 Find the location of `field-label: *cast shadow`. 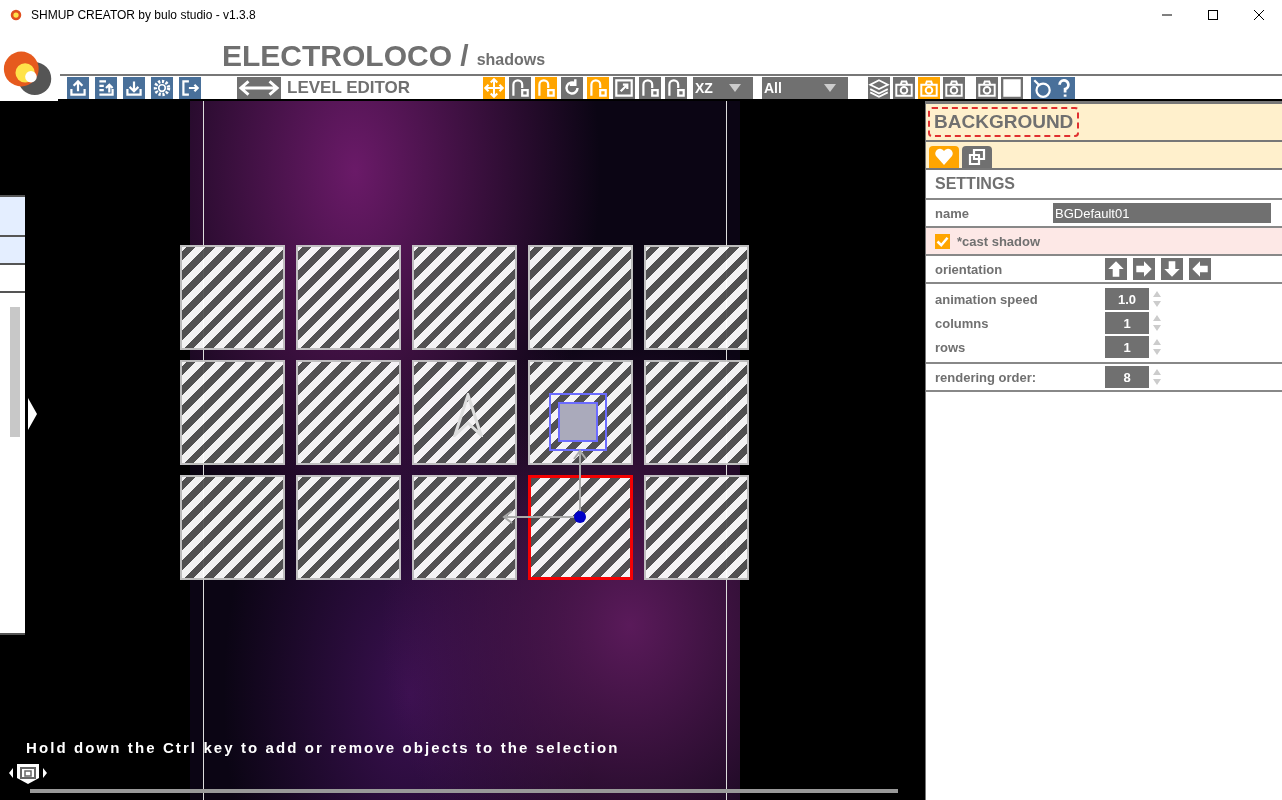

field-label: *cast shadow is located at coordinates (999, 241).